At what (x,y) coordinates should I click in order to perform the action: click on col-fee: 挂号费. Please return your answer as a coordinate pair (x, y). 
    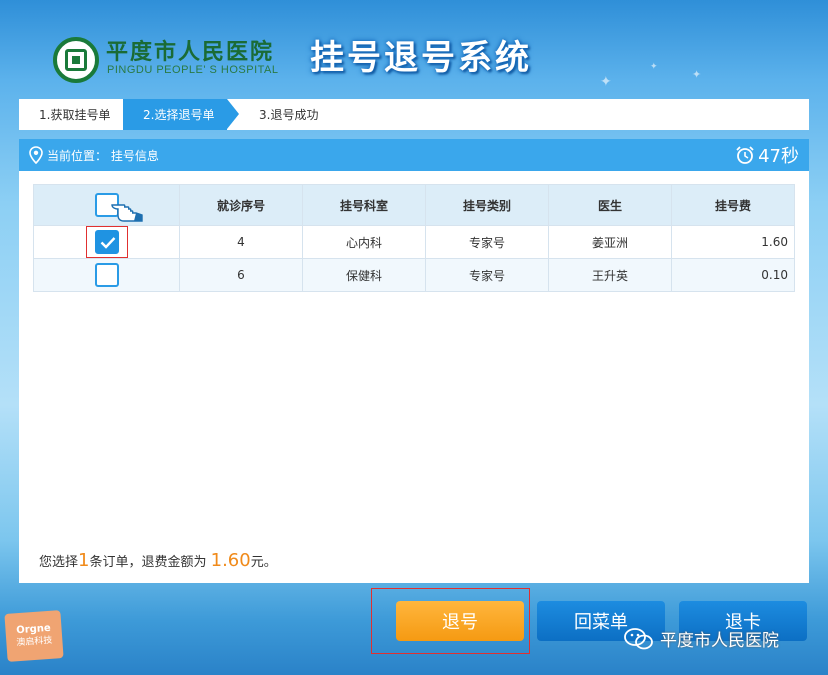
    Looking at the image, I should click on (733, 205).